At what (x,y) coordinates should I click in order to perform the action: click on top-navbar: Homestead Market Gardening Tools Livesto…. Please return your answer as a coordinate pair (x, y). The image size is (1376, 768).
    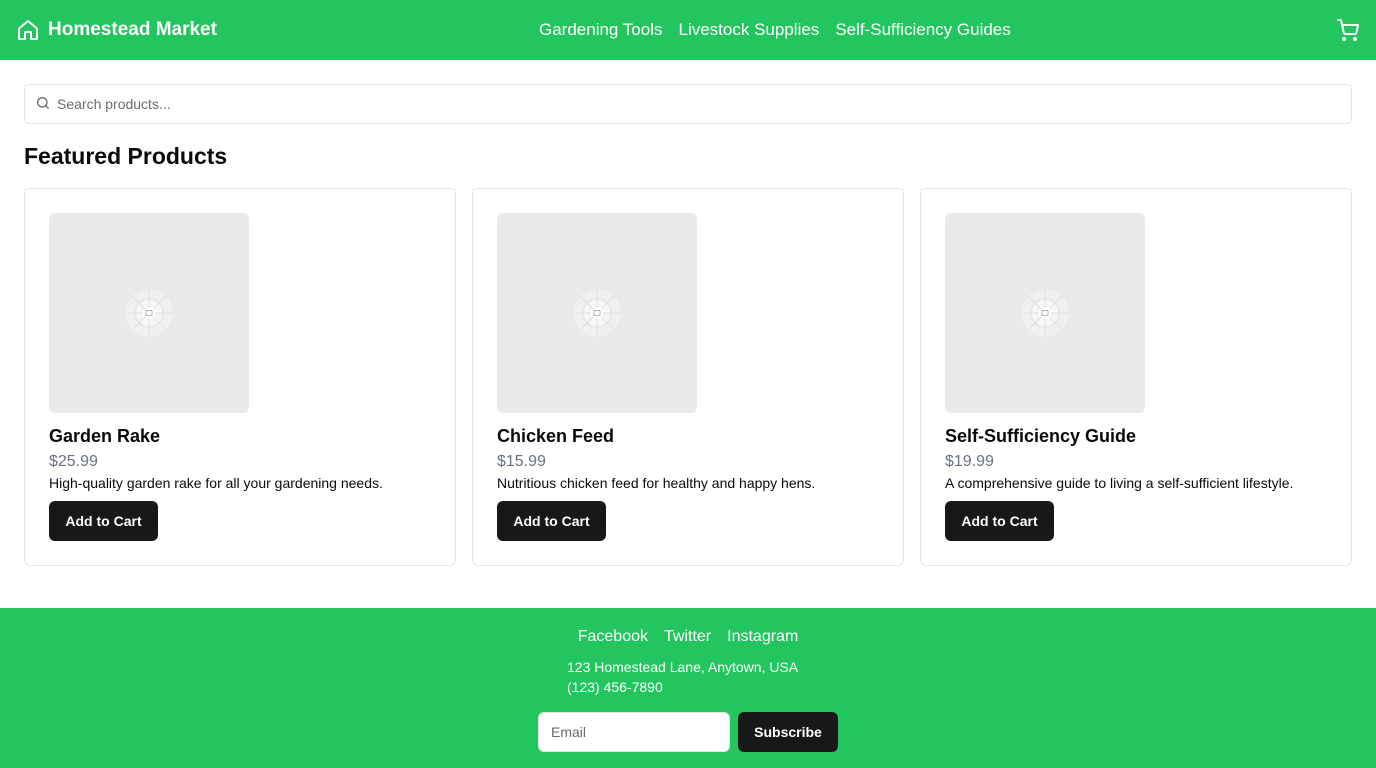
    Looking at the image, I should click on (688, 30).